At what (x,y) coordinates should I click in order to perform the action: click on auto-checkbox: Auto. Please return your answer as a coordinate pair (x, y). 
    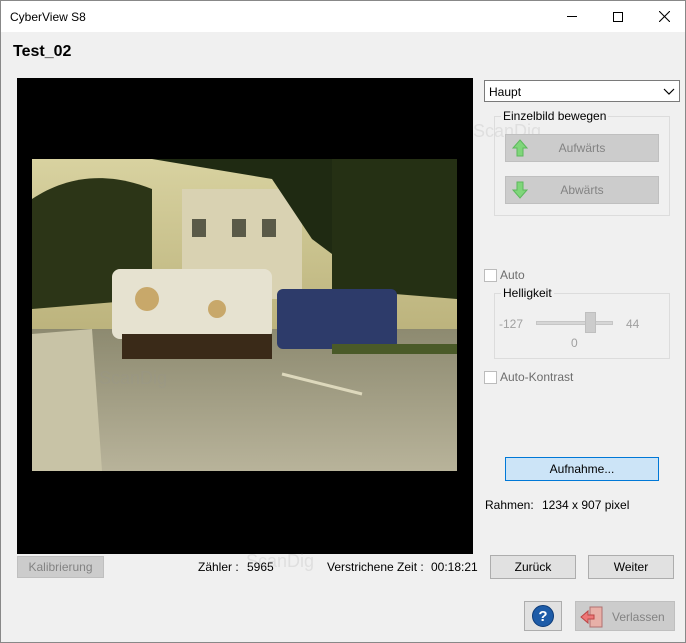
    Looking at the image, I should click on (504, 275).